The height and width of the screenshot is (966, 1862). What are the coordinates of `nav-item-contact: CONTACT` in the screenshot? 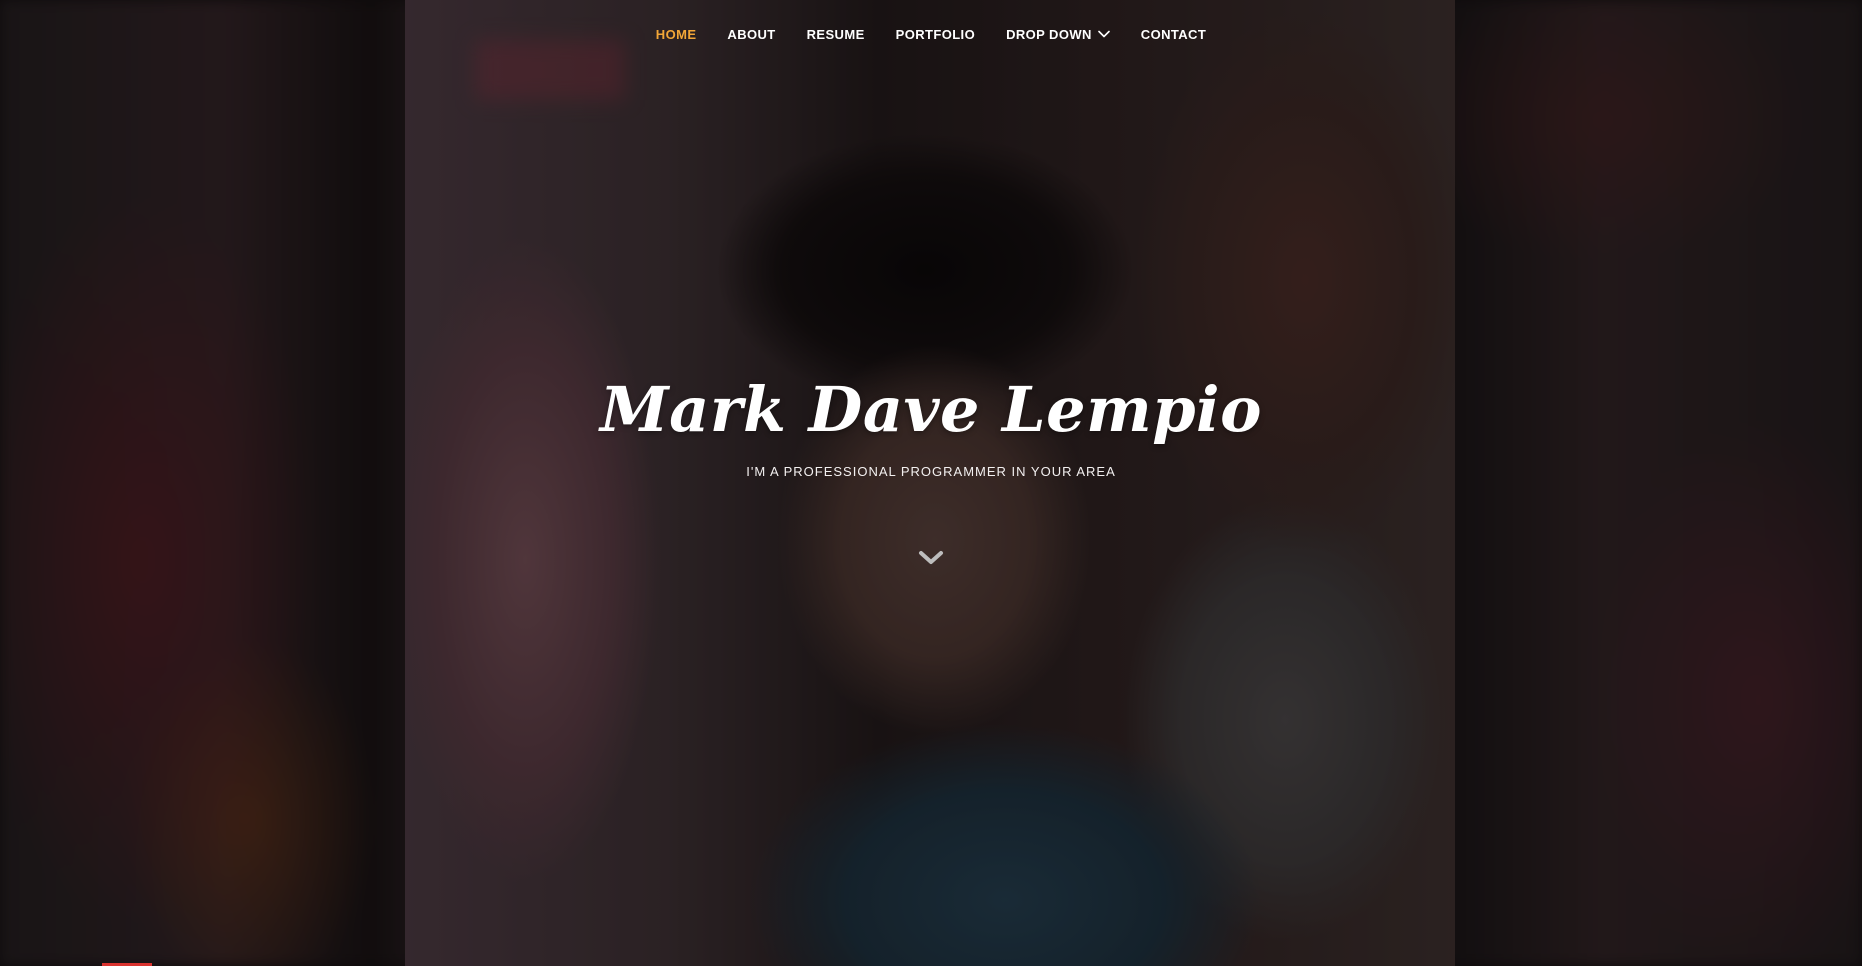 It's located at (1173, 34).